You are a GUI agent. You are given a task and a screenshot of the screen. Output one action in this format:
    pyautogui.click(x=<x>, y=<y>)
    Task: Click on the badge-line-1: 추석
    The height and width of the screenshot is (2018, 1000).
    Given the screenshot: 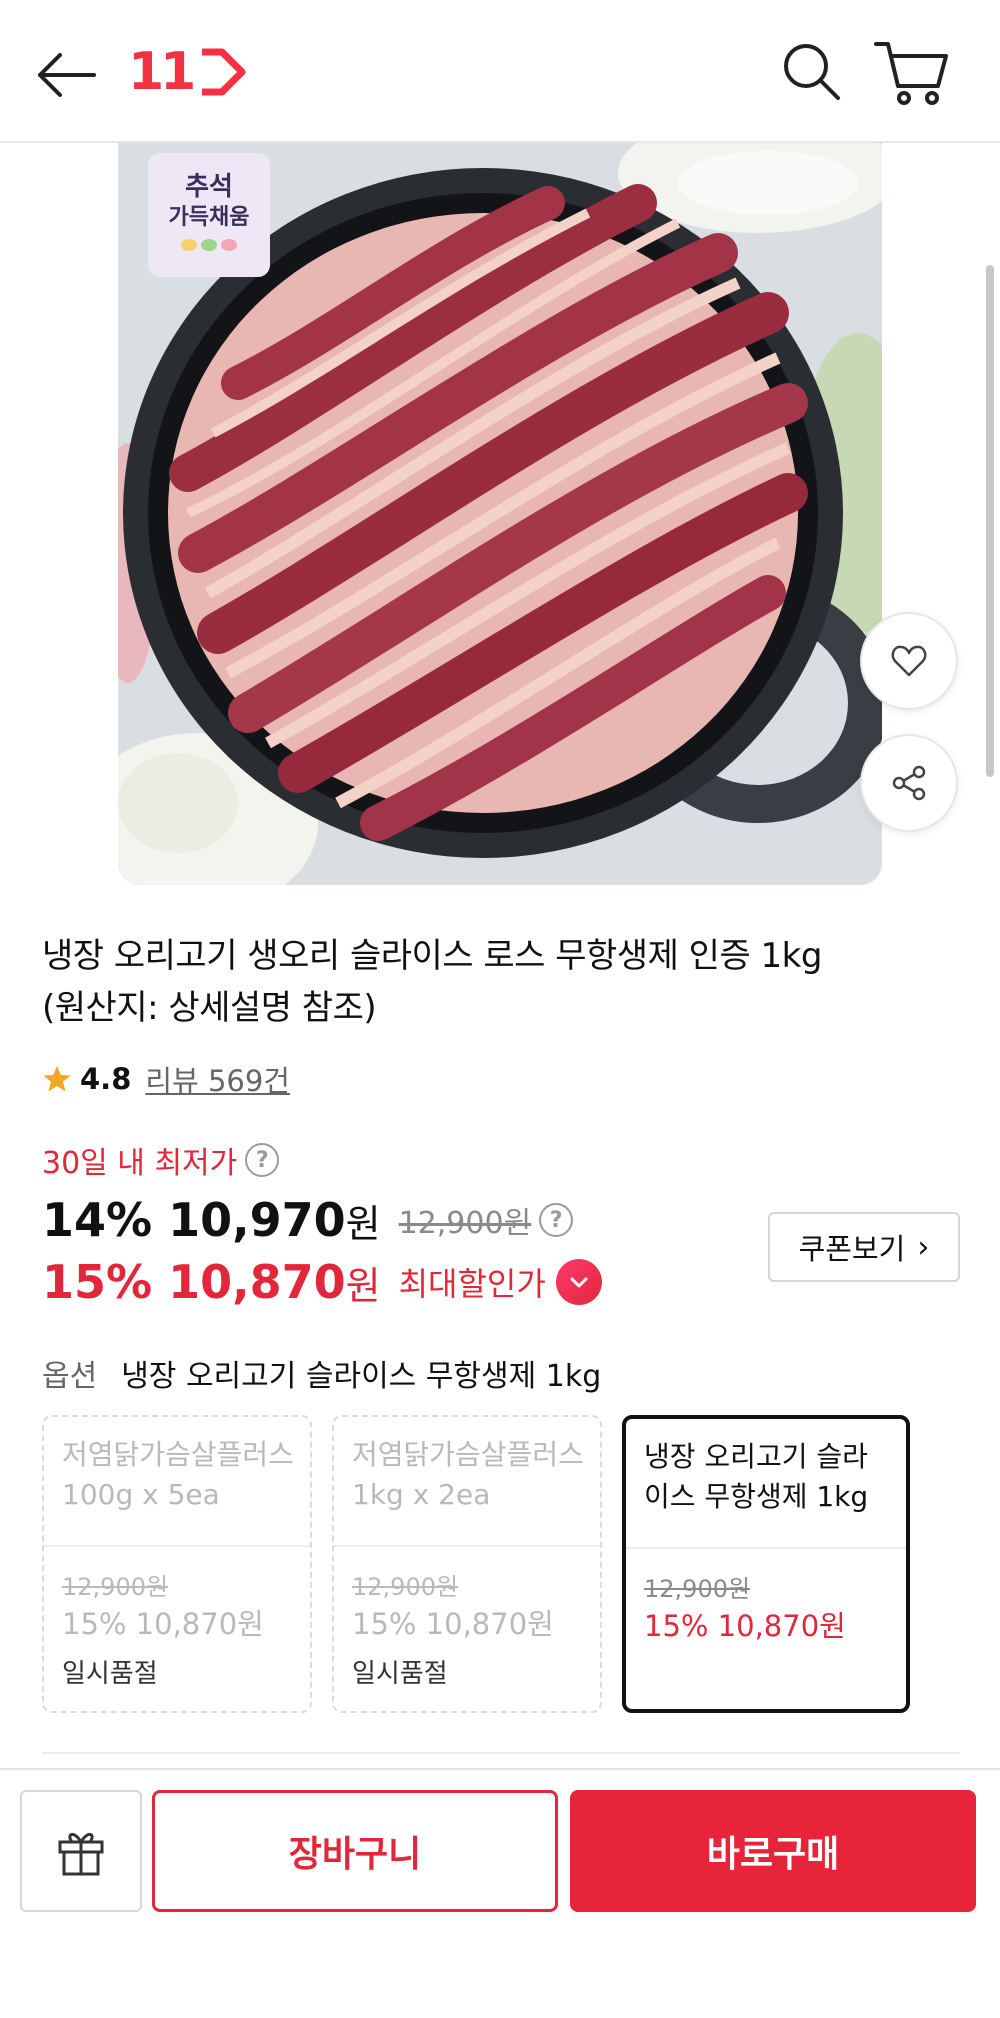 What is the action you would take?
    pyautogui.click(x=209, y=187)
    